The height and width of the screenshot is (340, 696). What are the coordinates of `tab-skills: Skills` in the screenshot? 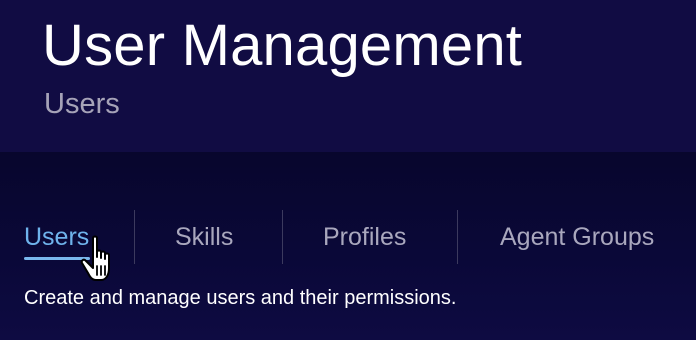 It's located at (208, 238).